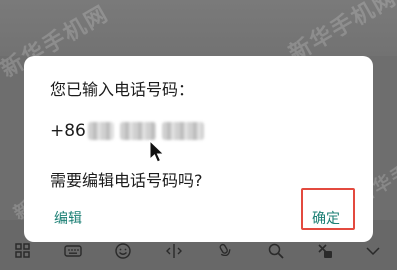  What do you see at coordinates (276, 251) in the screenshot?
I see `search-icon` at bounding box center [276, 251].